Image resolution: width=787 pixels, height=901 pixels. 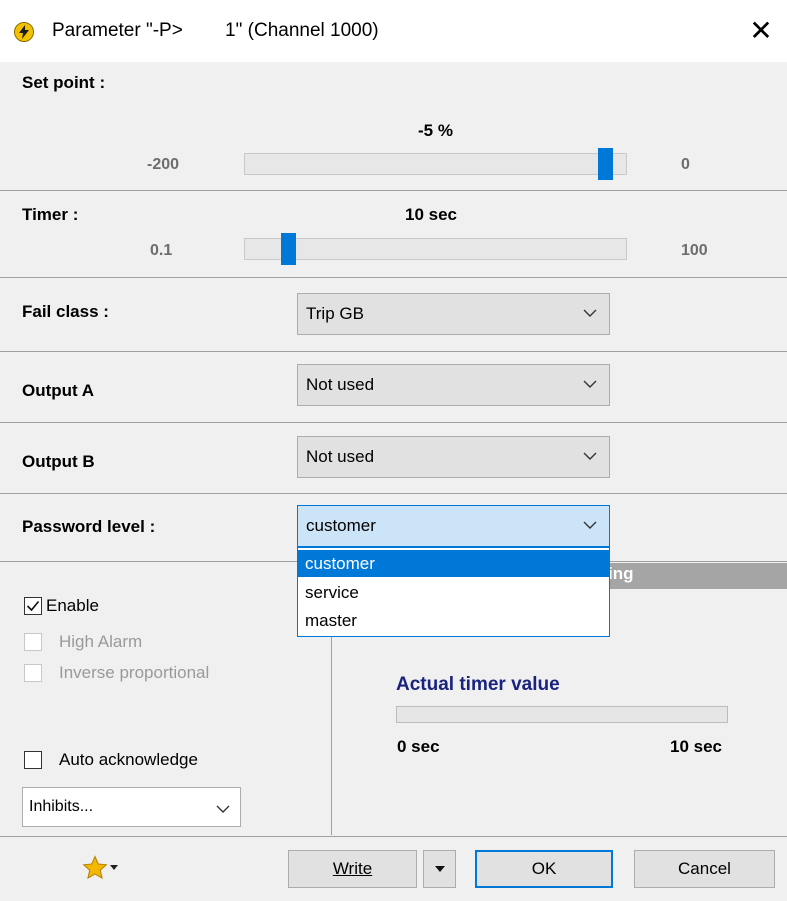 I want to click on password-option-service: service, so click(x=453, y=592).